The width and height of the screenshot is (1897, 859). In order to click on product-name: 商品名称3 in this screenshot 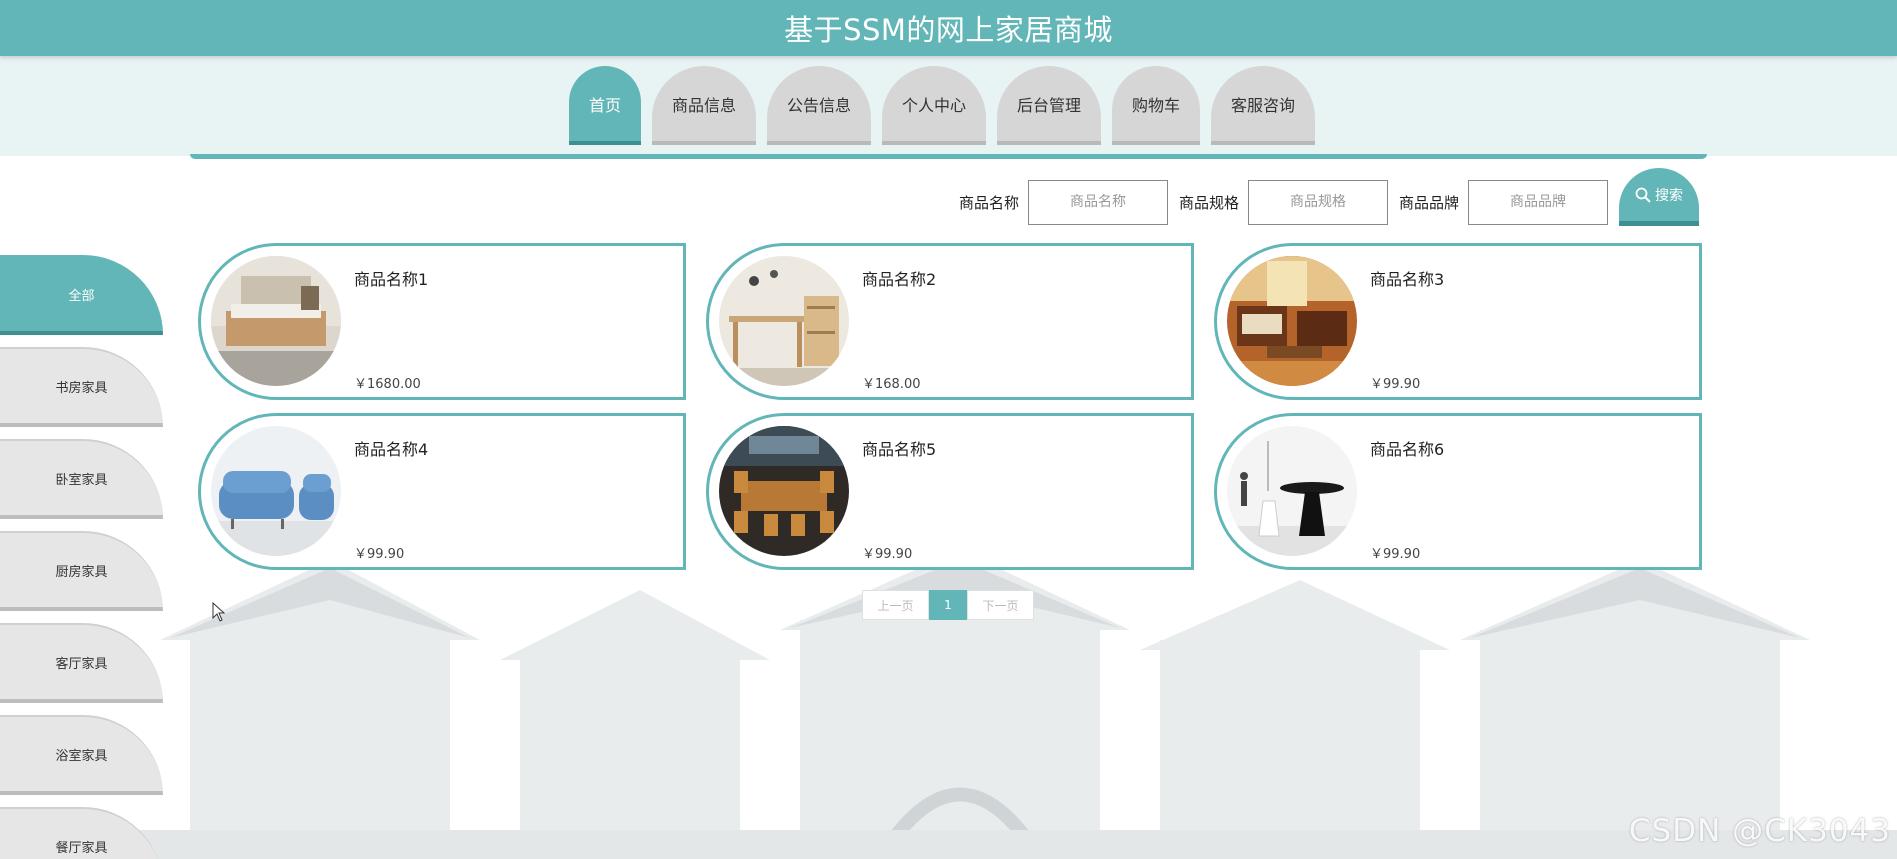, I will do `click(1407, 278)`.